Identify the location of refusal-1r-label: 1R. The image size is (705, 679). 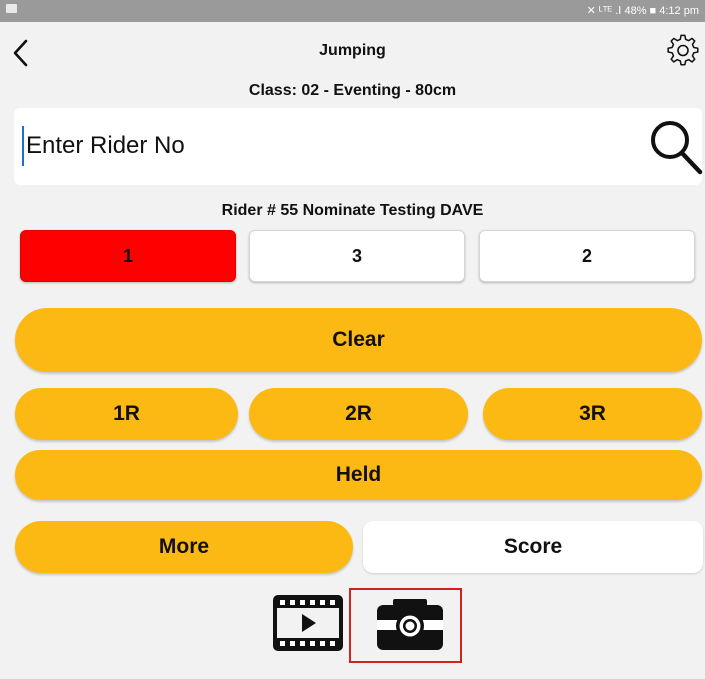
(126, 413).